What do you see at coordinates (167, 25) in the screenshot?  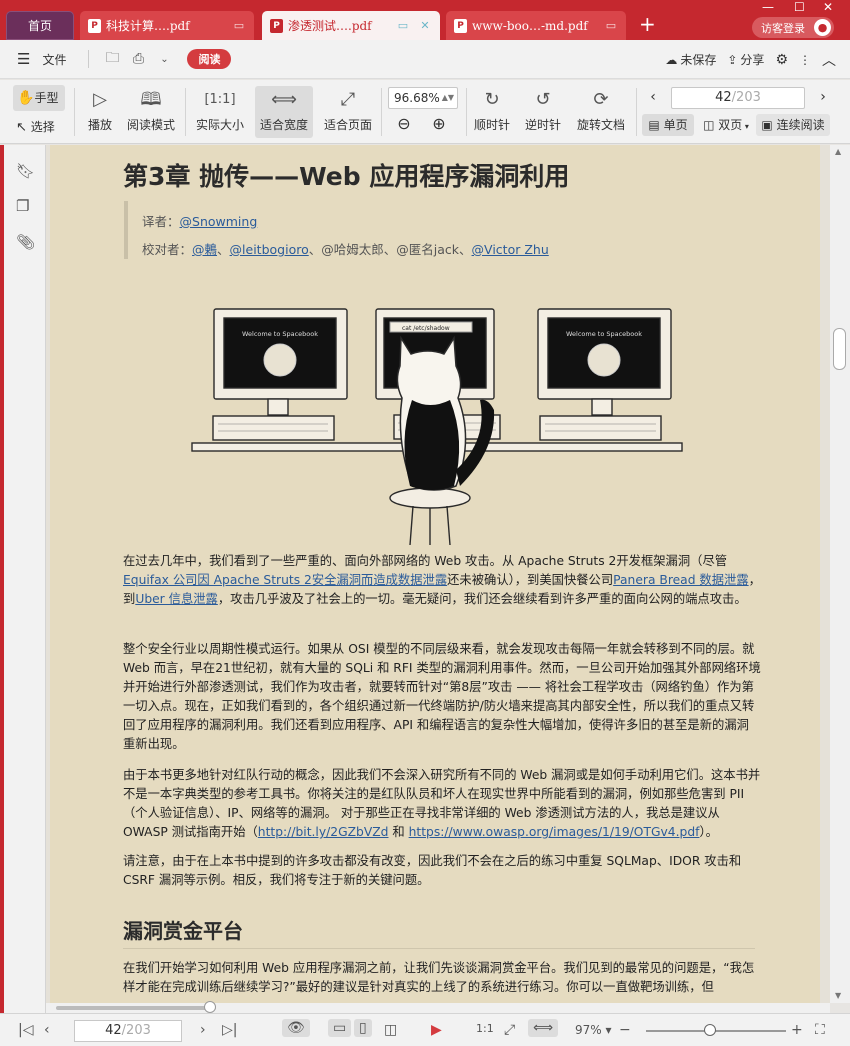 I see `tab-document-1: P 科技计算….pdf ▭` at bounding box center [167, 25].